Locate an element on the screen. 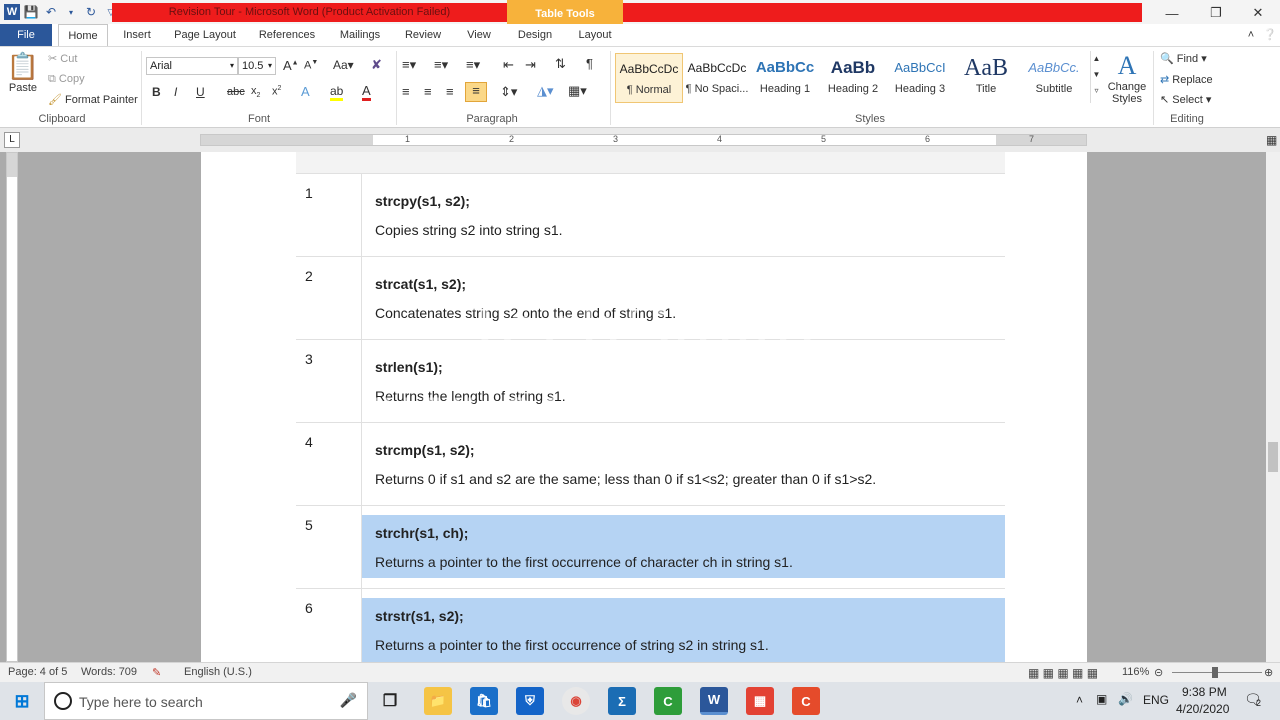  italic-button: I is located at coordinates (175, 92).